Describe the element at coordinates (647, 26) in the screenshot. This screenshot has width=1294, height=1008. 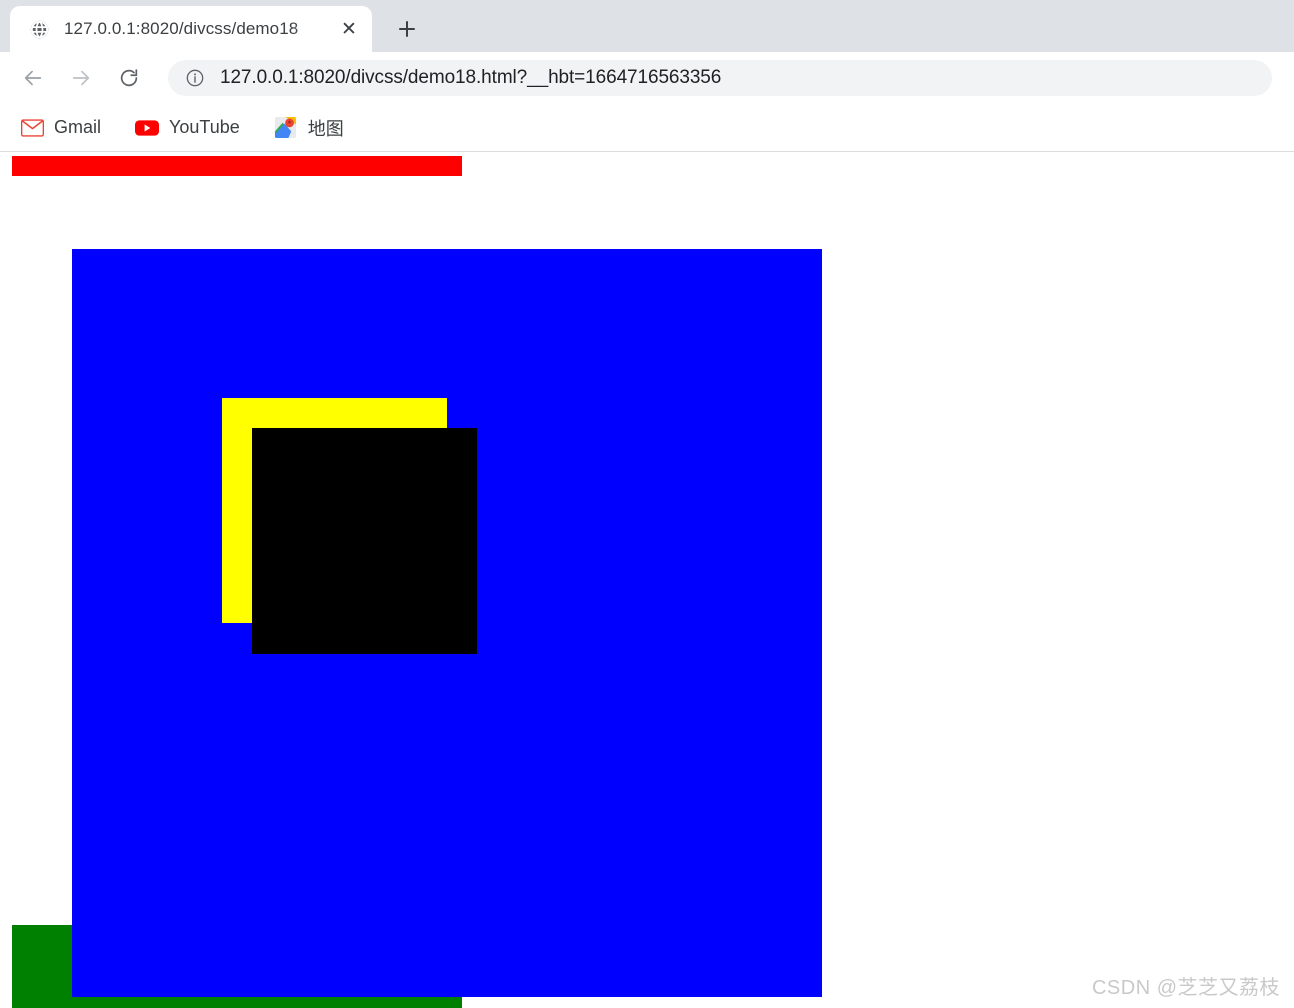
I see `tab-strip: 127.0.0.1:8020/divcss/demo18 ✕` at that location.